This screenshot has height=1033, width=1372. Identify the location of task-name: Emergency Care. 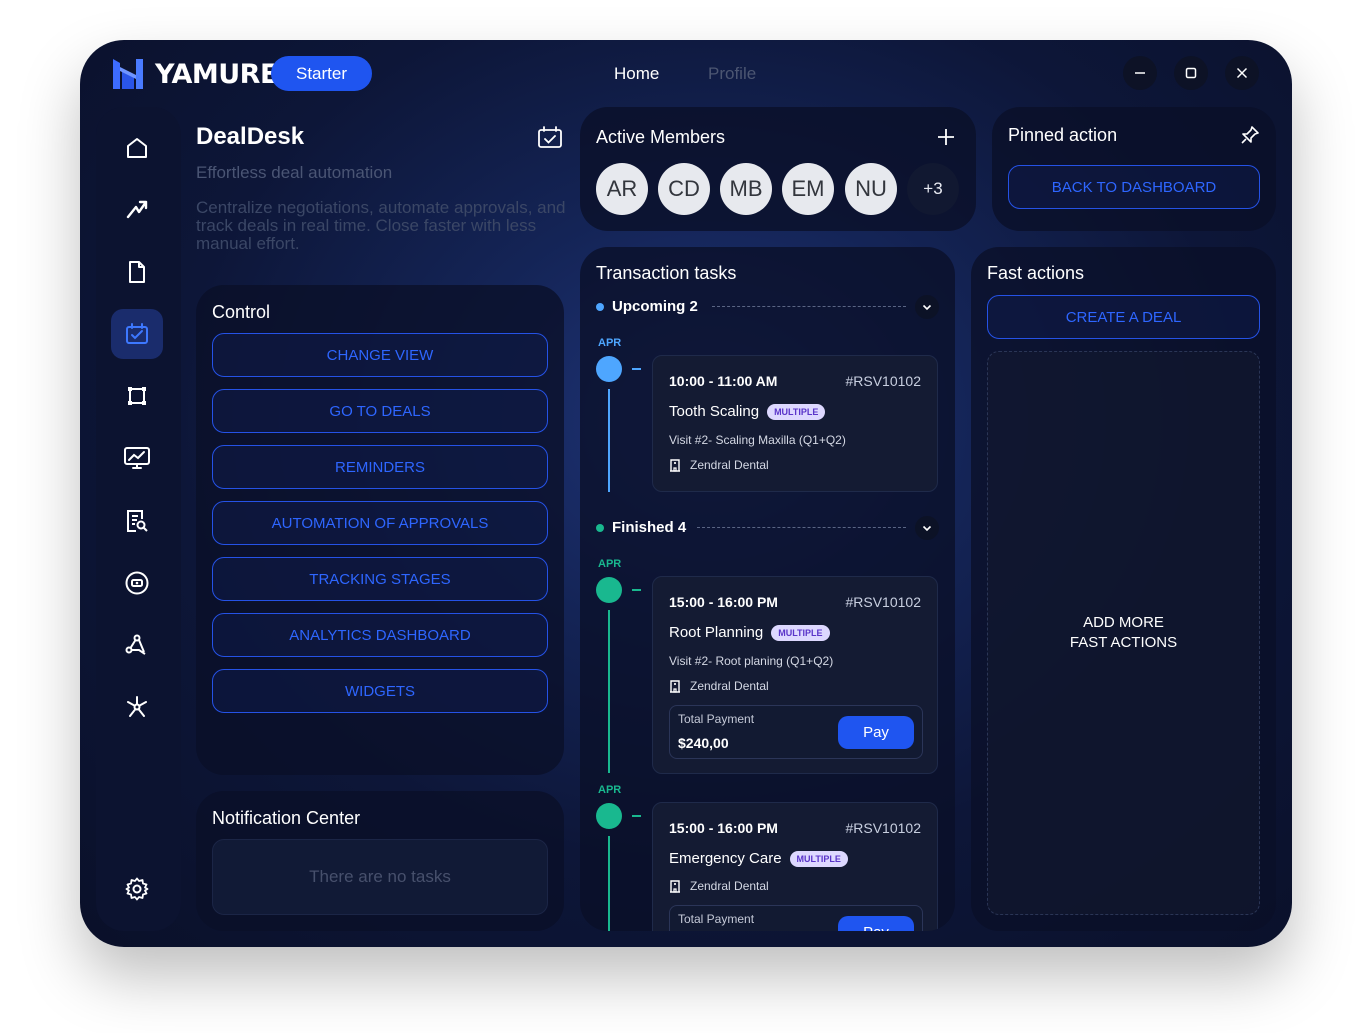
(725, 858).